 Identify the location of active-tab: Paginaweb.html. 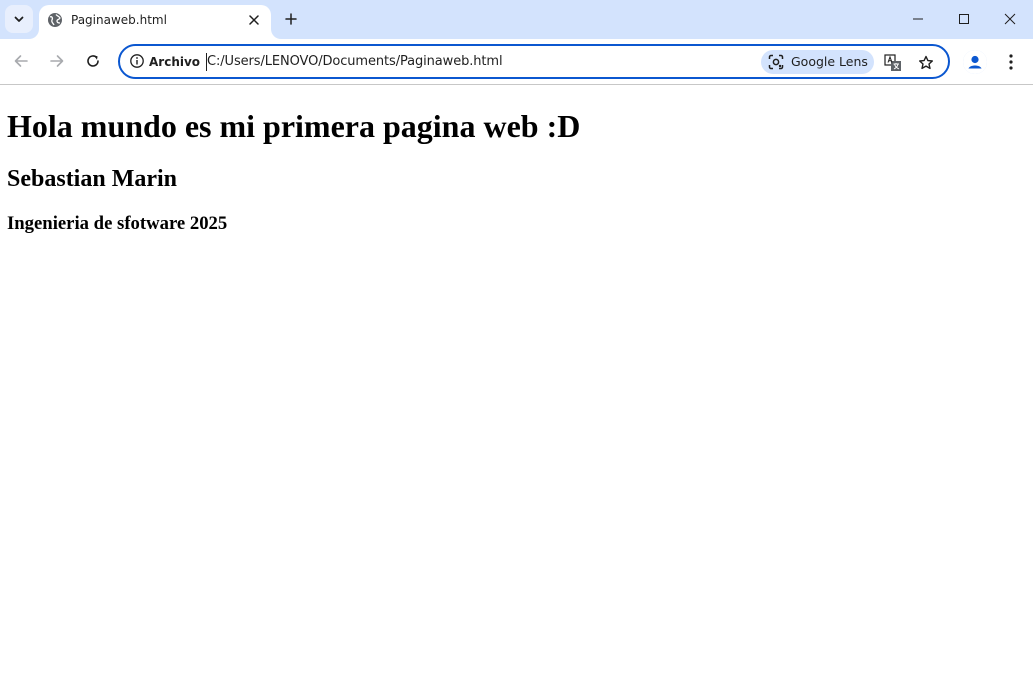
(155, 22).